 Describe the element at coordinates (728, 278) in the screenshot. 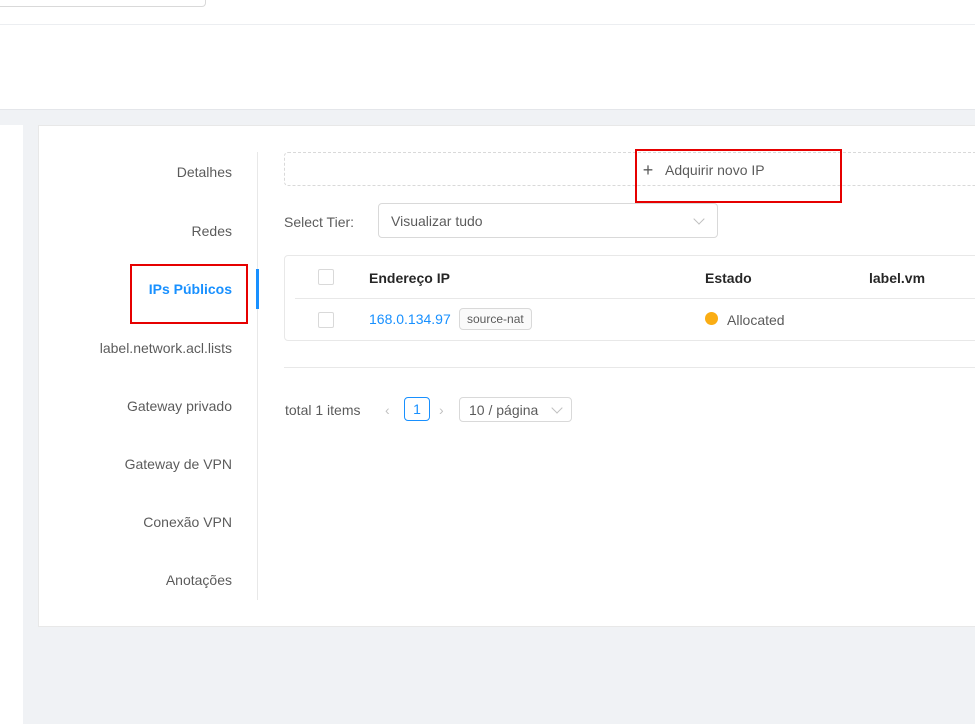

I see `column-header-state: Estado` at that location.